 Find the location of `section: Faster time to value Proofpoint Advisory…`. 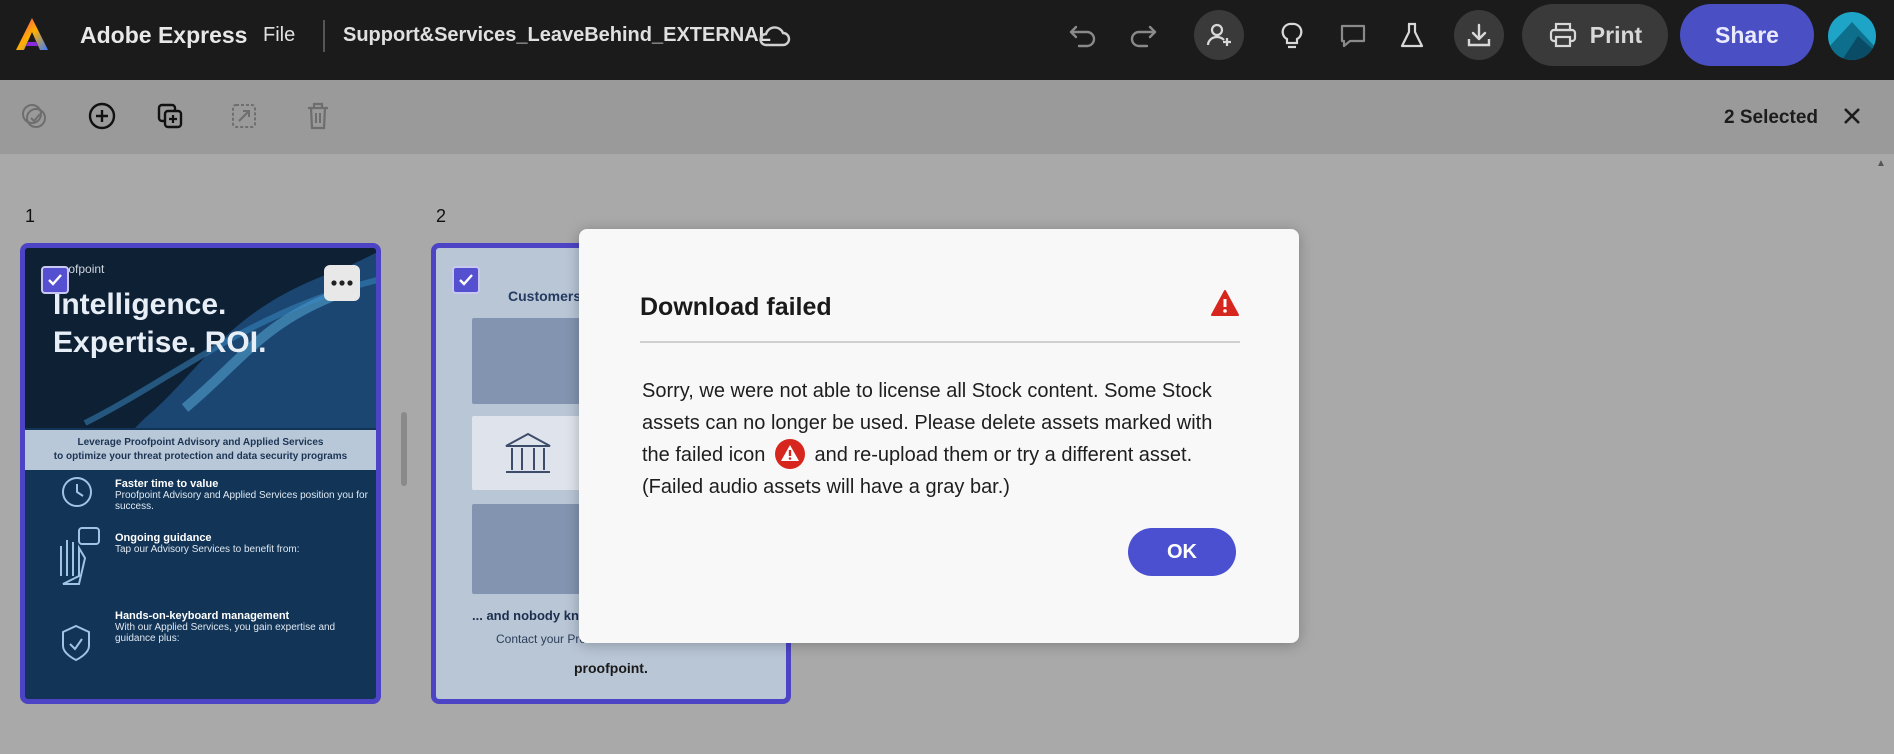

section: Faster time to value Proofpoint Advisory… is located at coordinates (245, 495).